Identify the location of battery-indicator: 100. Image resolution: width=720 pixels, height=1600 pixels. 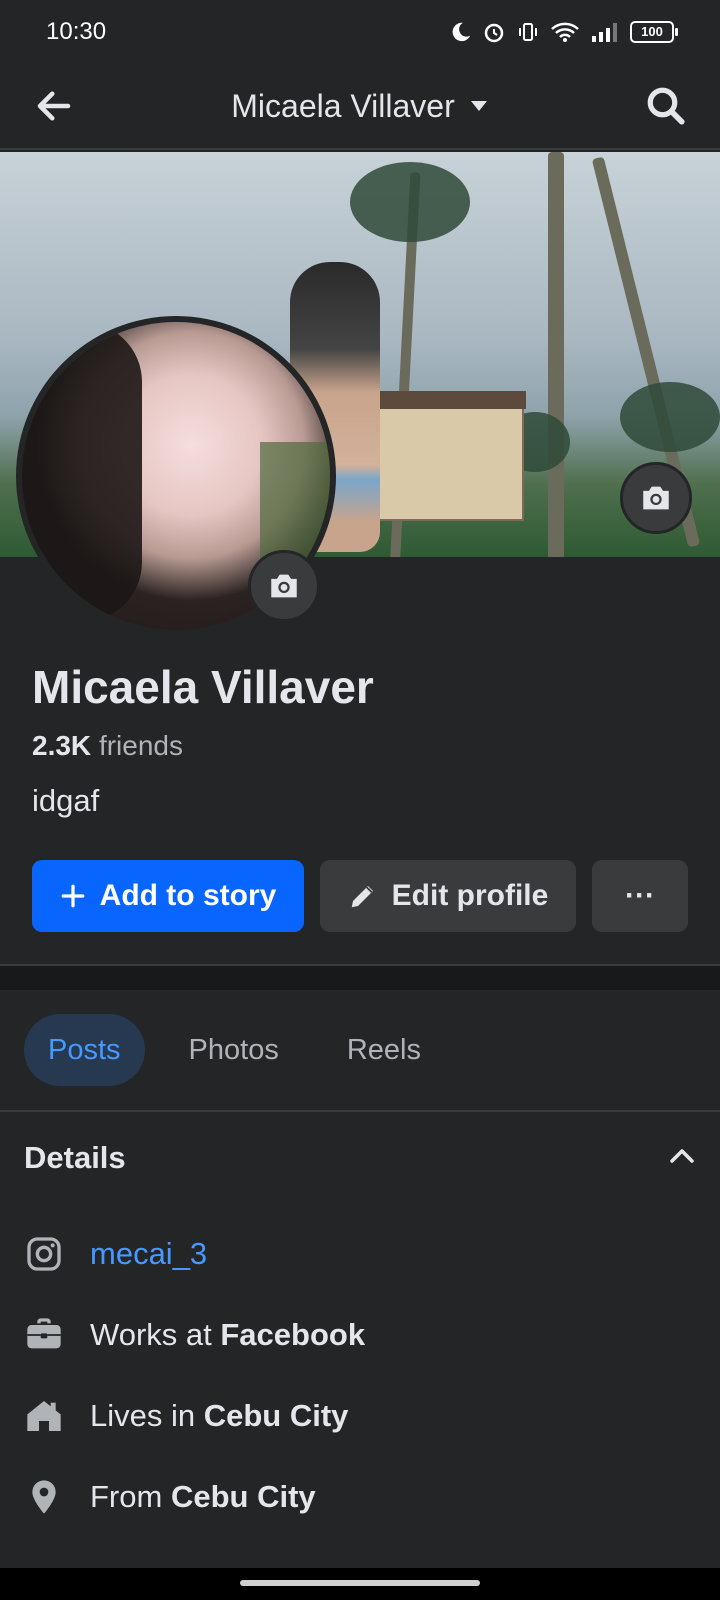
(654, 32).